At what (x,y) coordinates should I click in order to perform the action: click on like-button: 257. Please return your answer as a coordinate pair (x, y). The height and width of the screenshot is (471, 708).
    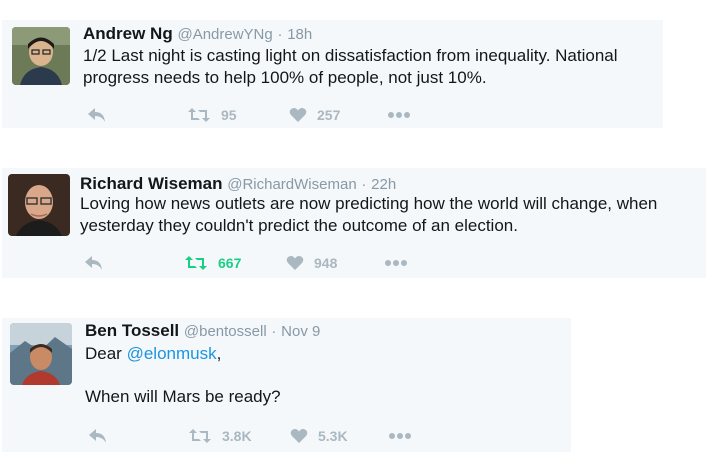
    Looking at the image, I should click on (314, 115).